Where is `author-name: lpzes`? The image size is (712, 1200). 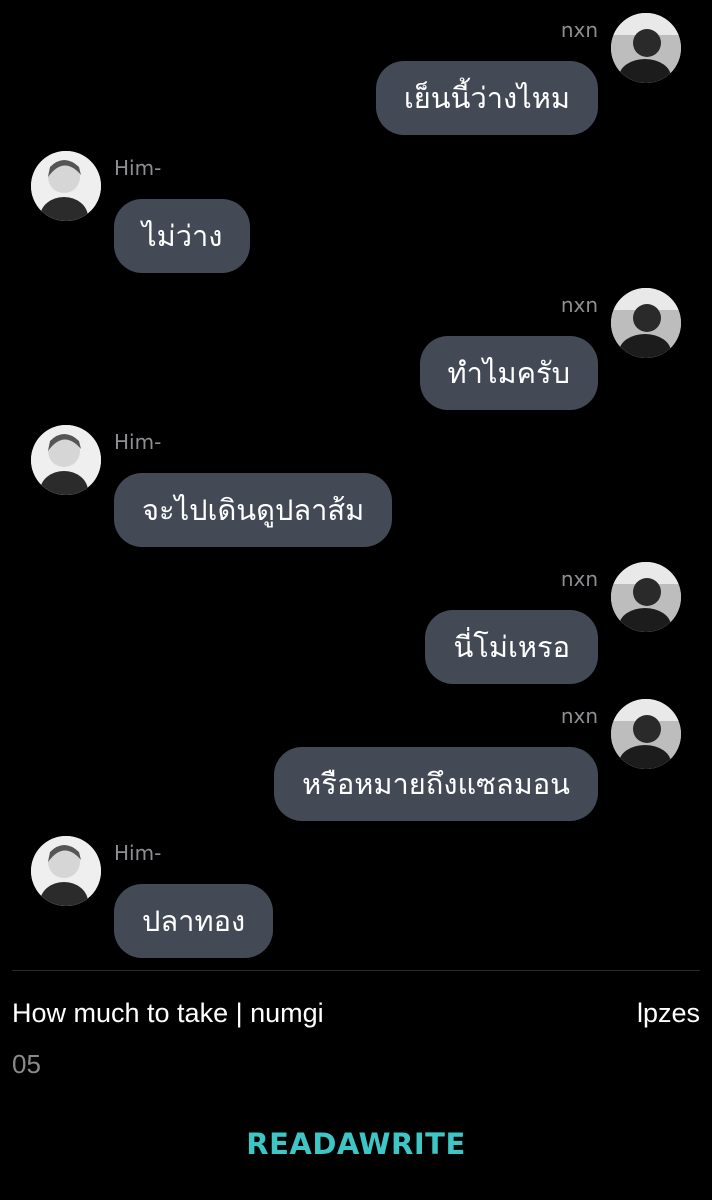
author-name: lpzes is located at coordinates (668, 1013).